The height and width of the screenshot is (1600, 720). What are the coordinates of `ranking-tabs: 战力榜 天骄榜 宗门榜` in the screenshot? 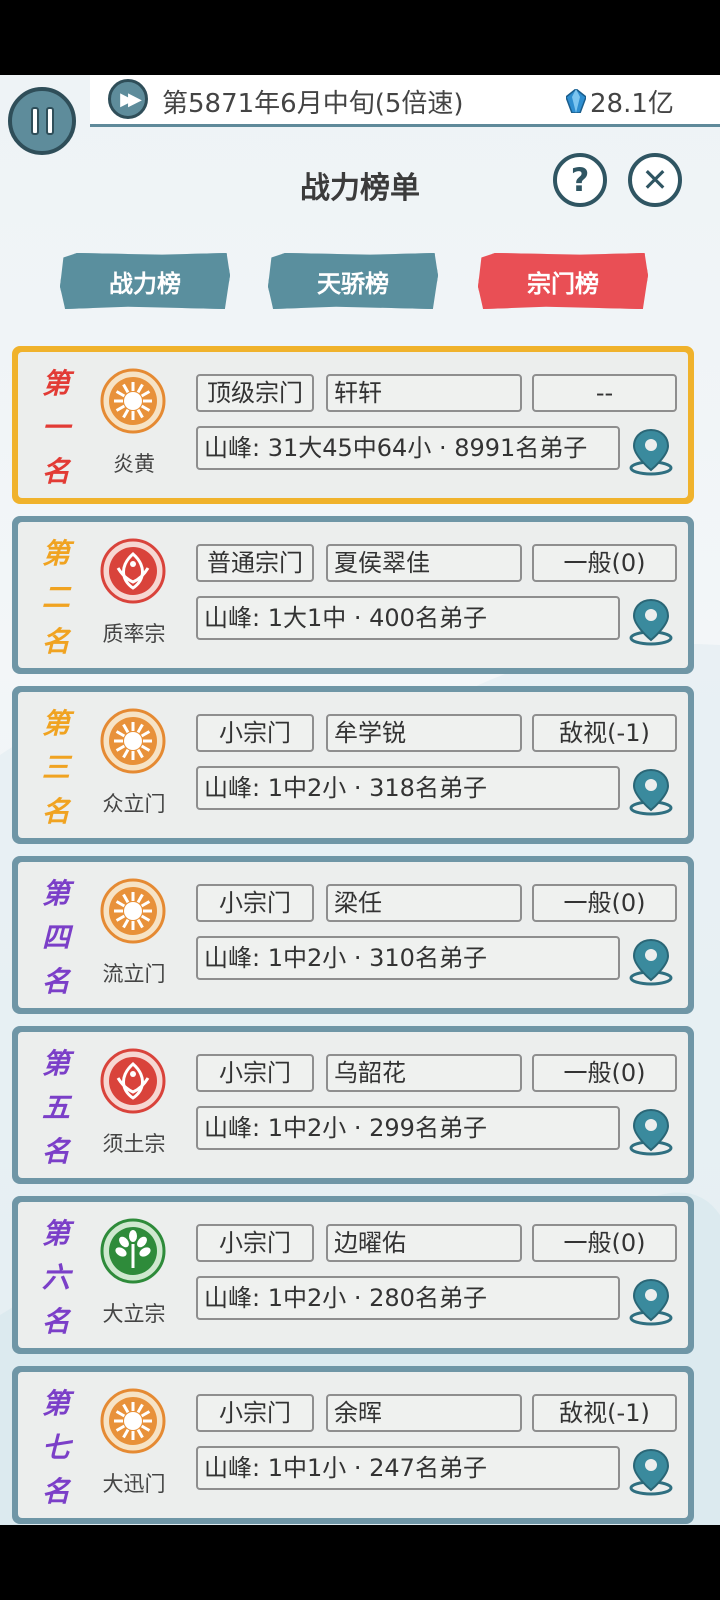 It's located at (360, 283).